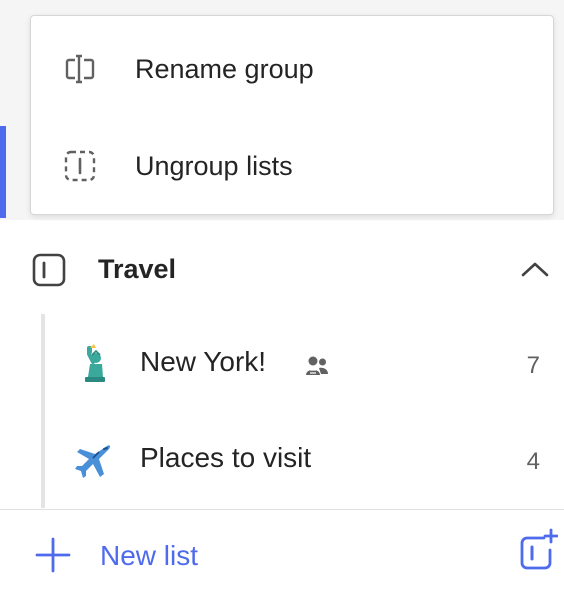  Describe the element at coordinates (538, 550) in the screenshot. I see `add-group-icon` at that location.